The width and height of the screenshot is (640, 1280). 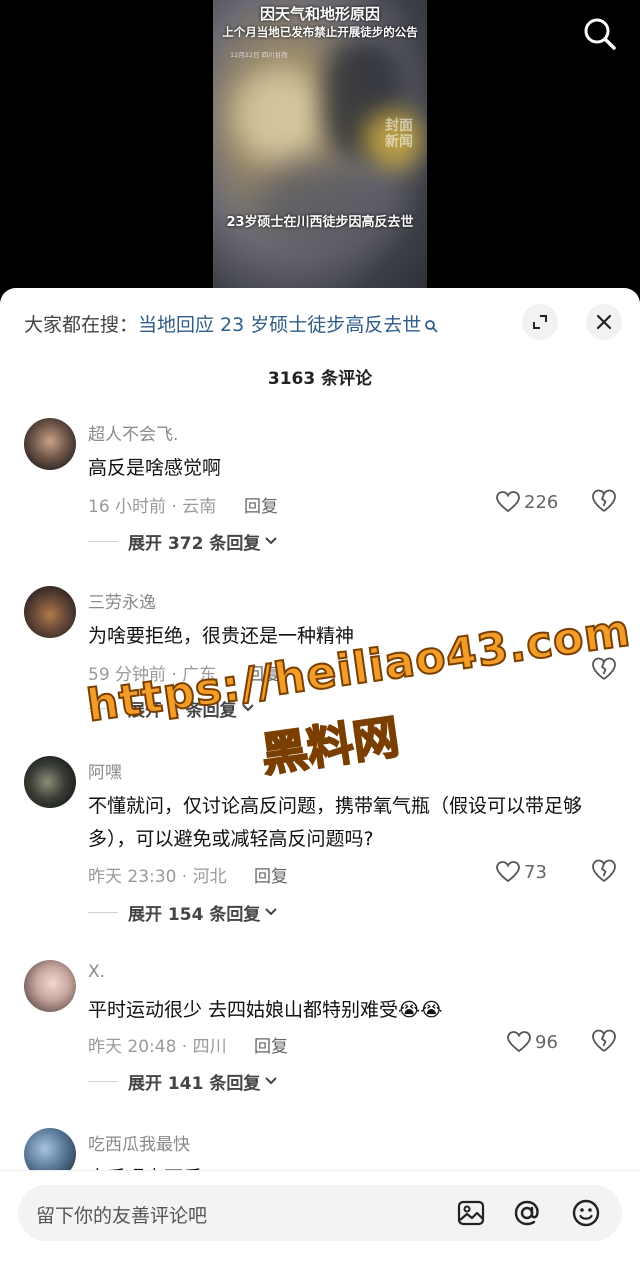 I want to click on like-button: 96, so click(x=532, y=1042).